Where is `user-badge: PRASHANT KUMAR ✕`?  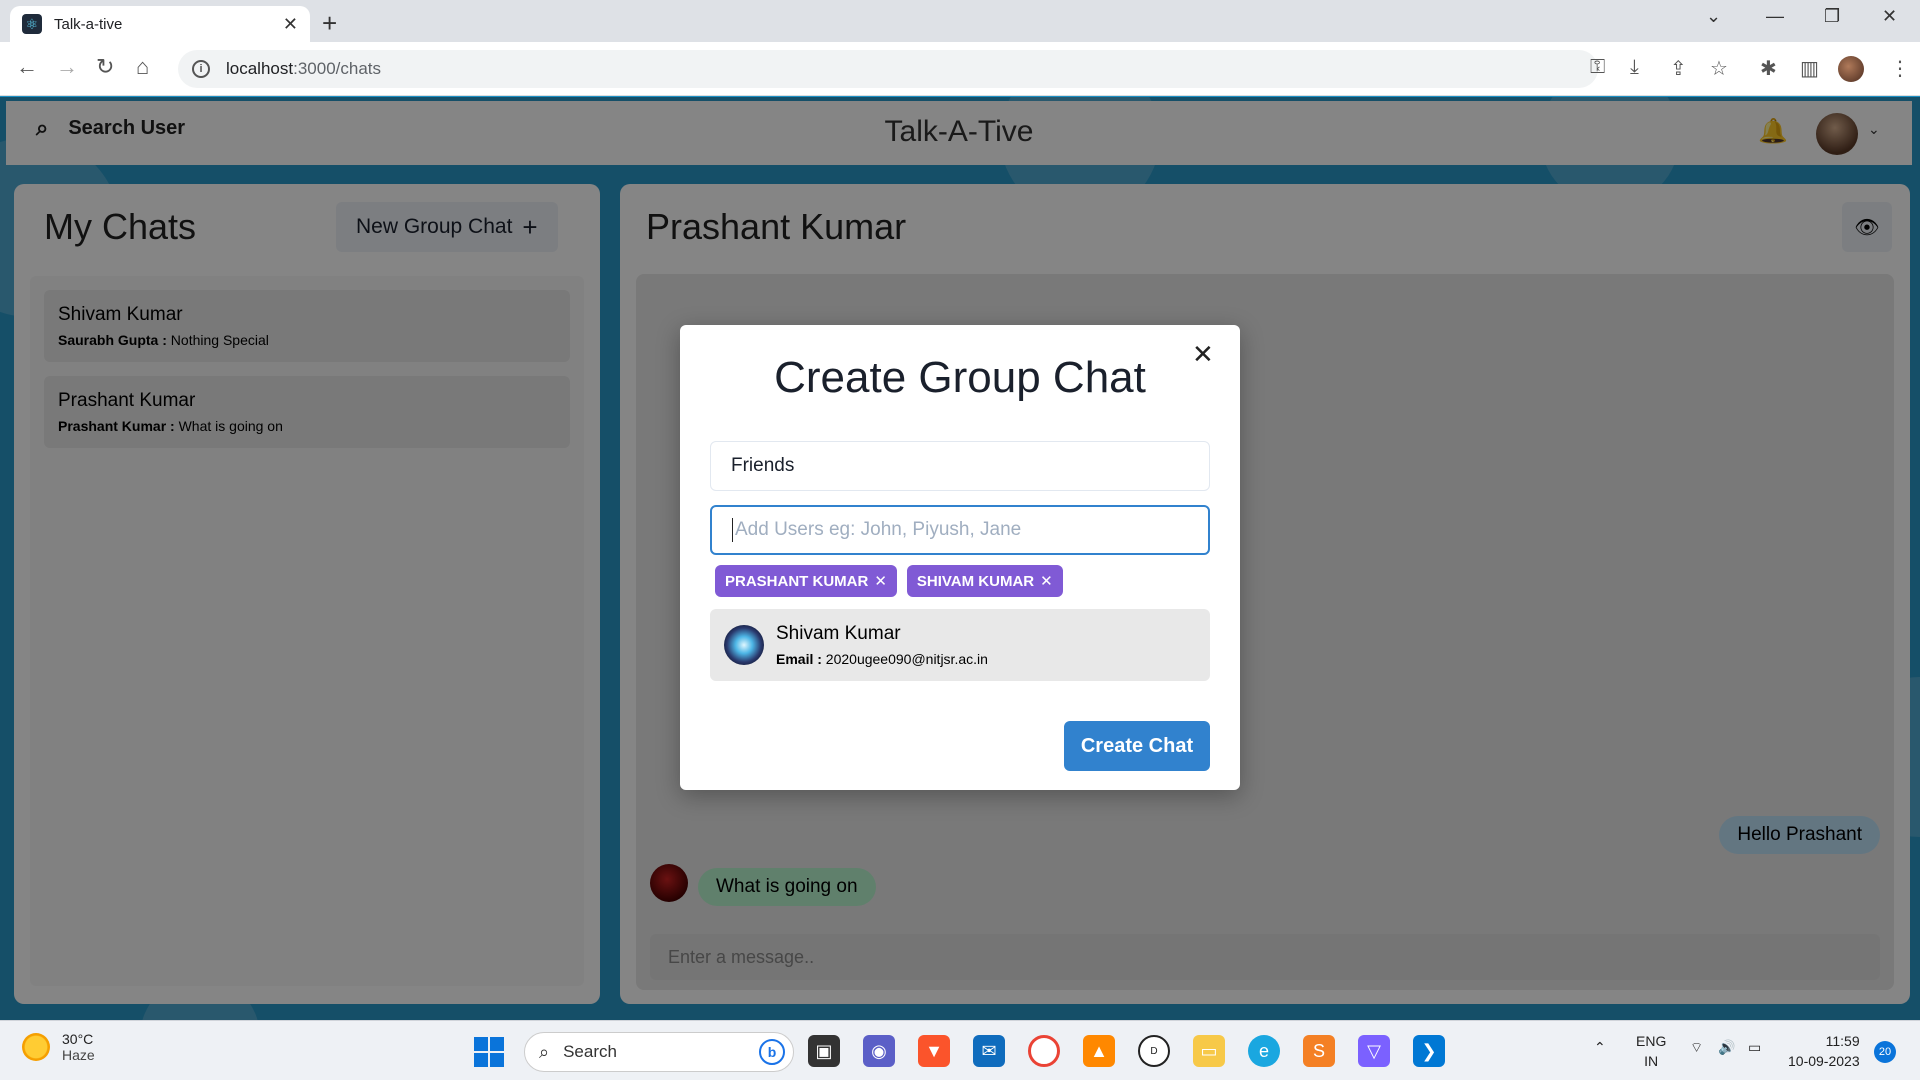 user-badge: PRASHANT KUMAR ✕ is located at coordinates (806, 581).